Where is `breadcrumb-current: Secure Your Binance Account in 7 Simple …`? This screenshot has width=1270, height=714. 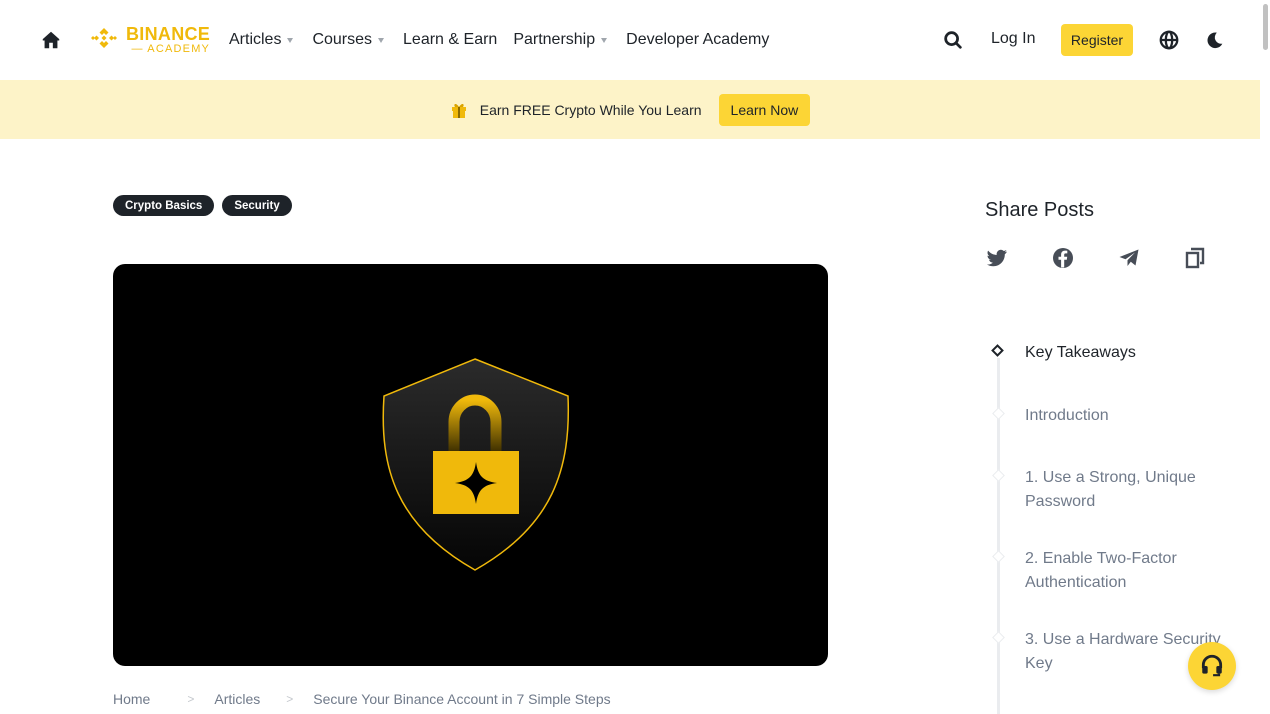
breadcrumb-current: Secure Your Binance Account in 7 Simple … is located at coordinates (462, 699).